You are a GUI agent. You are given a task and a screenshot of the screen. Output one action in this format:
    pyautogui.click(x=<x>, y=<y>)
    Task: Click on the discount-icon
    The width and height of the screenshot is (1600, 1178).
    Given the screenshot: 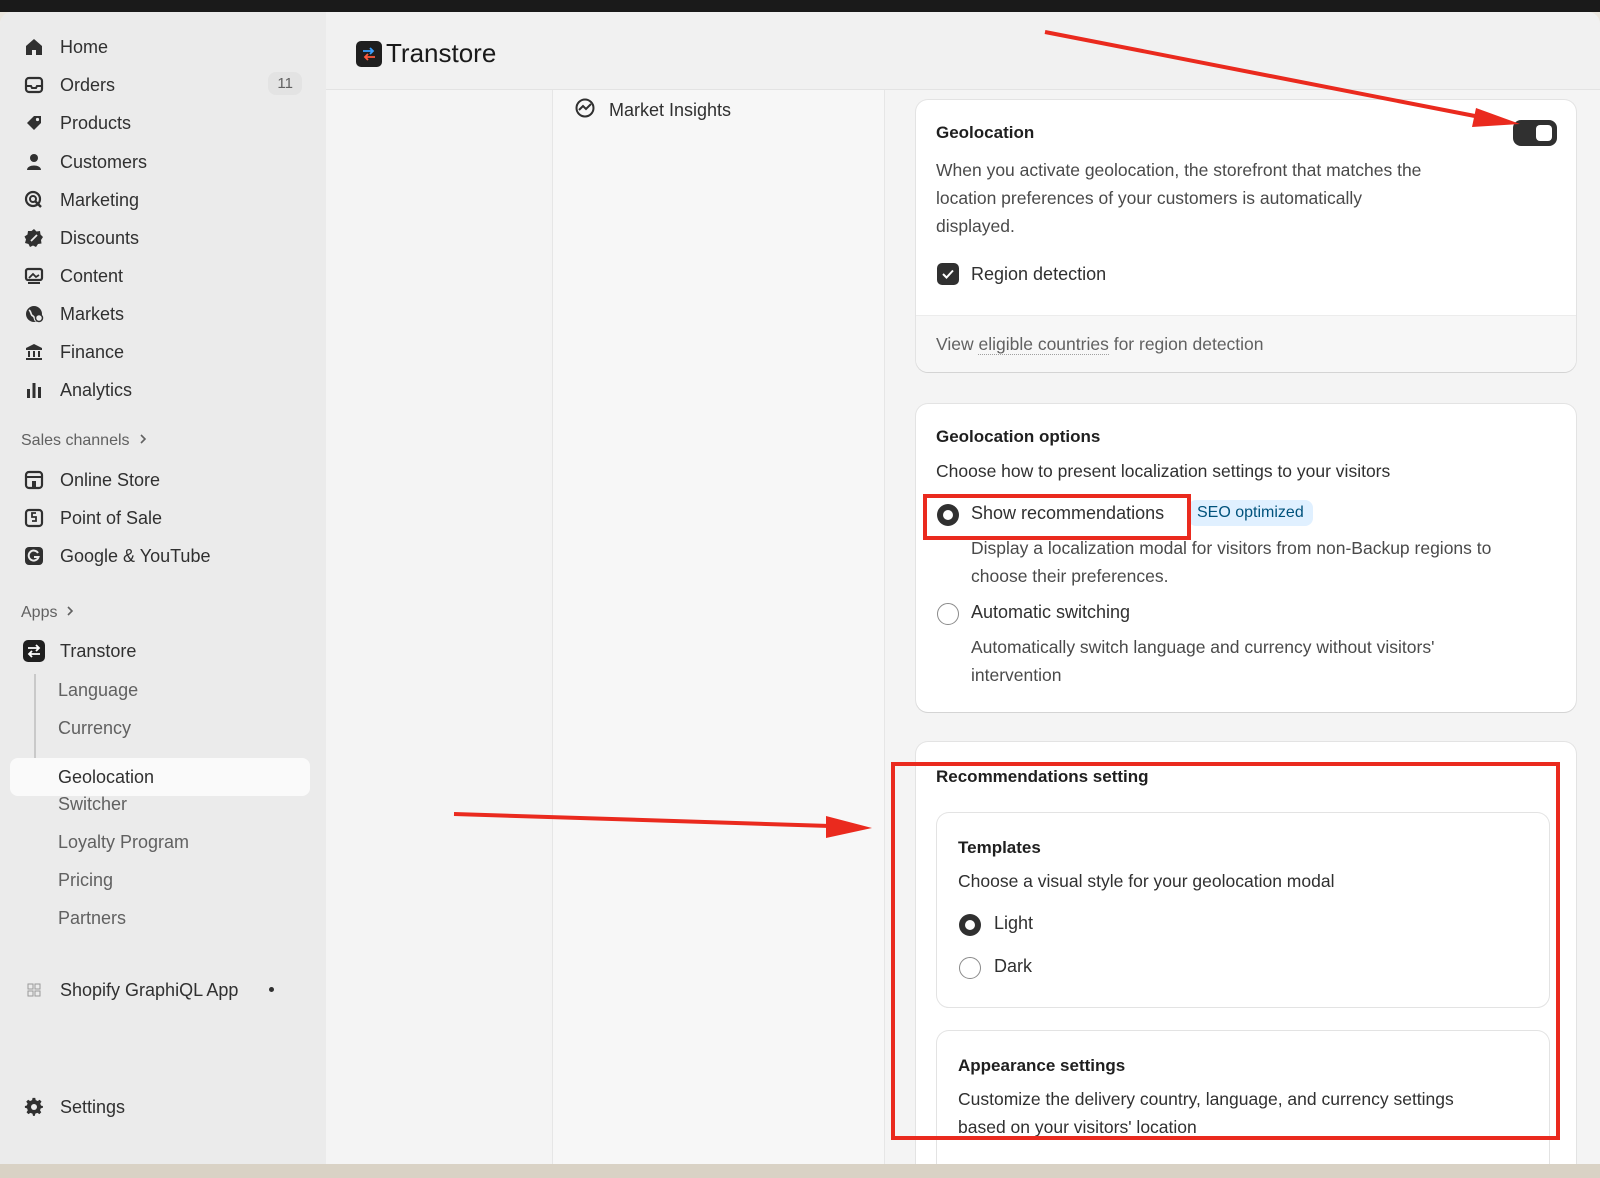 What is the action you would take?
    pyautogui.click(x=34, y=238)
    